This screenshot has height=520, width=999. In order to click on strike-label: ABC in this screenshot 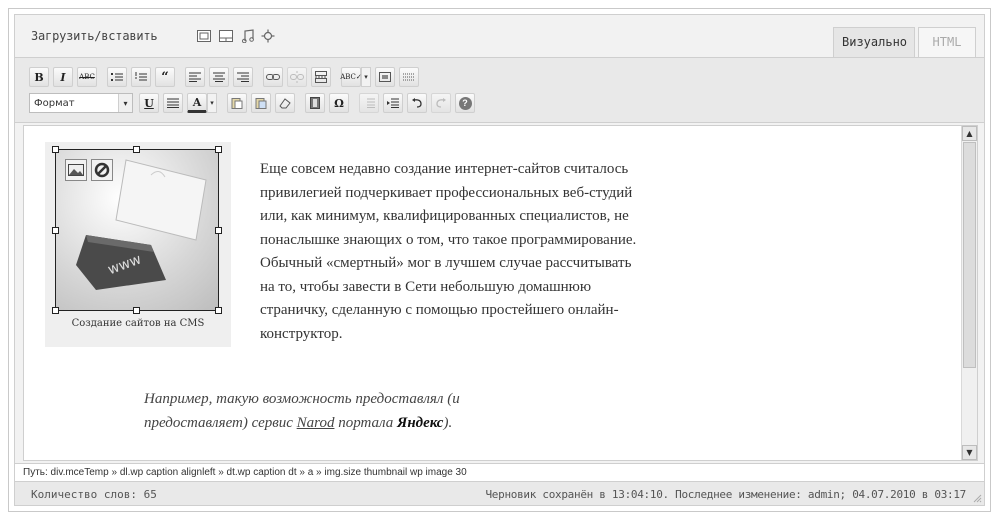, I will do `click(87, 77)`.